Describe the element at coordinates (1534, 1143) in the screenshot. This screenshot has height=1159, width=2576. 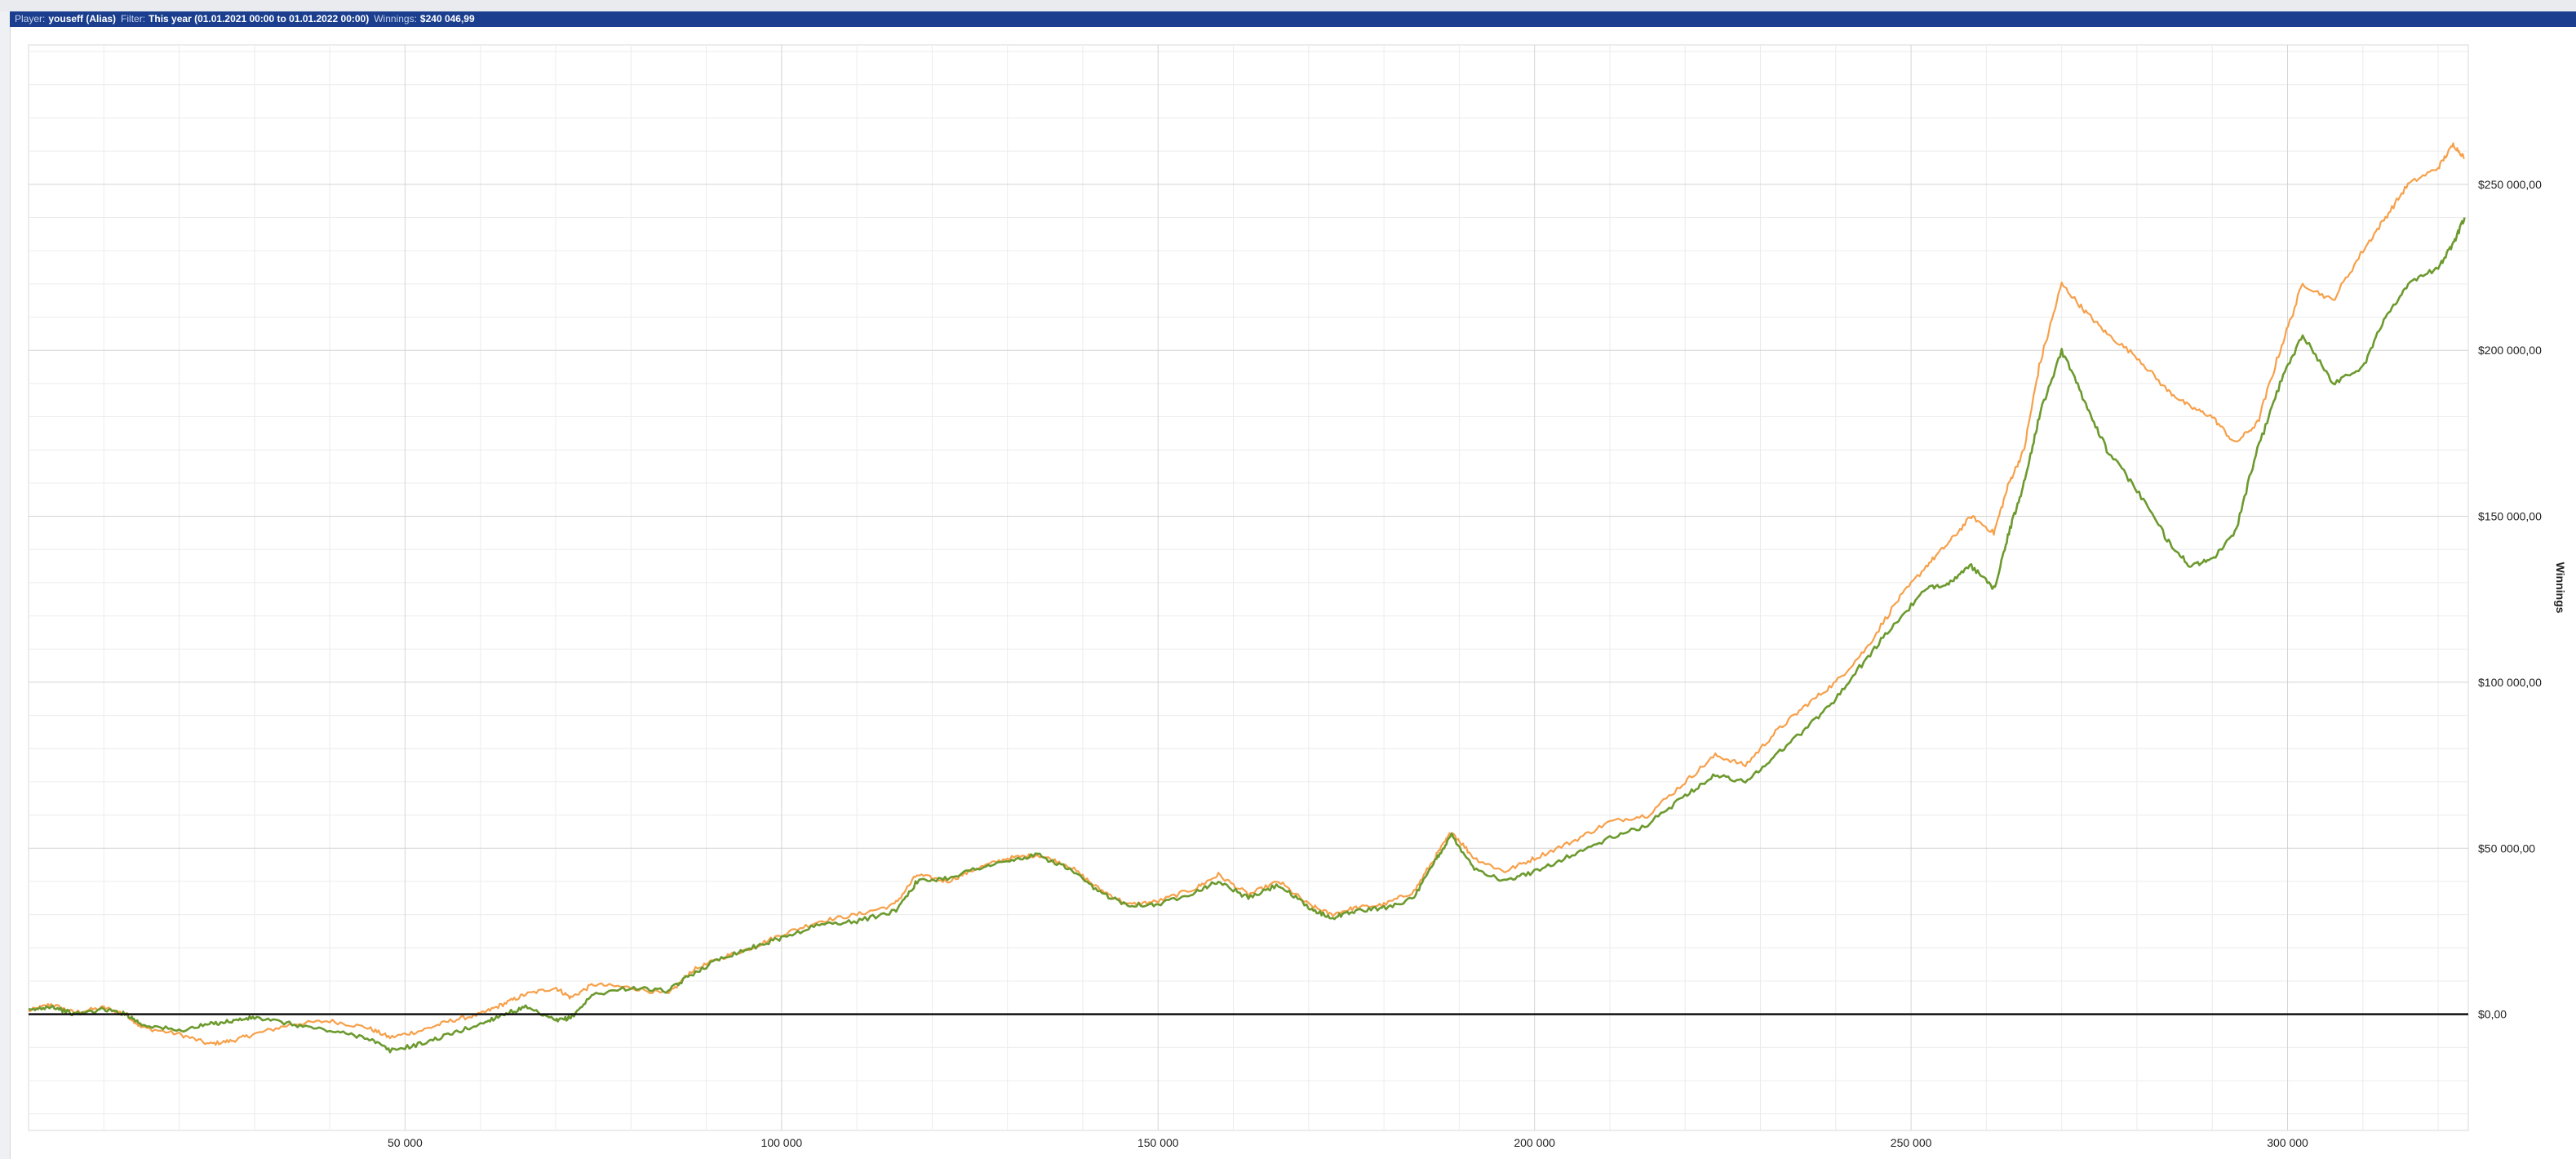
I see `x-tick-label: 200 000` at that location.